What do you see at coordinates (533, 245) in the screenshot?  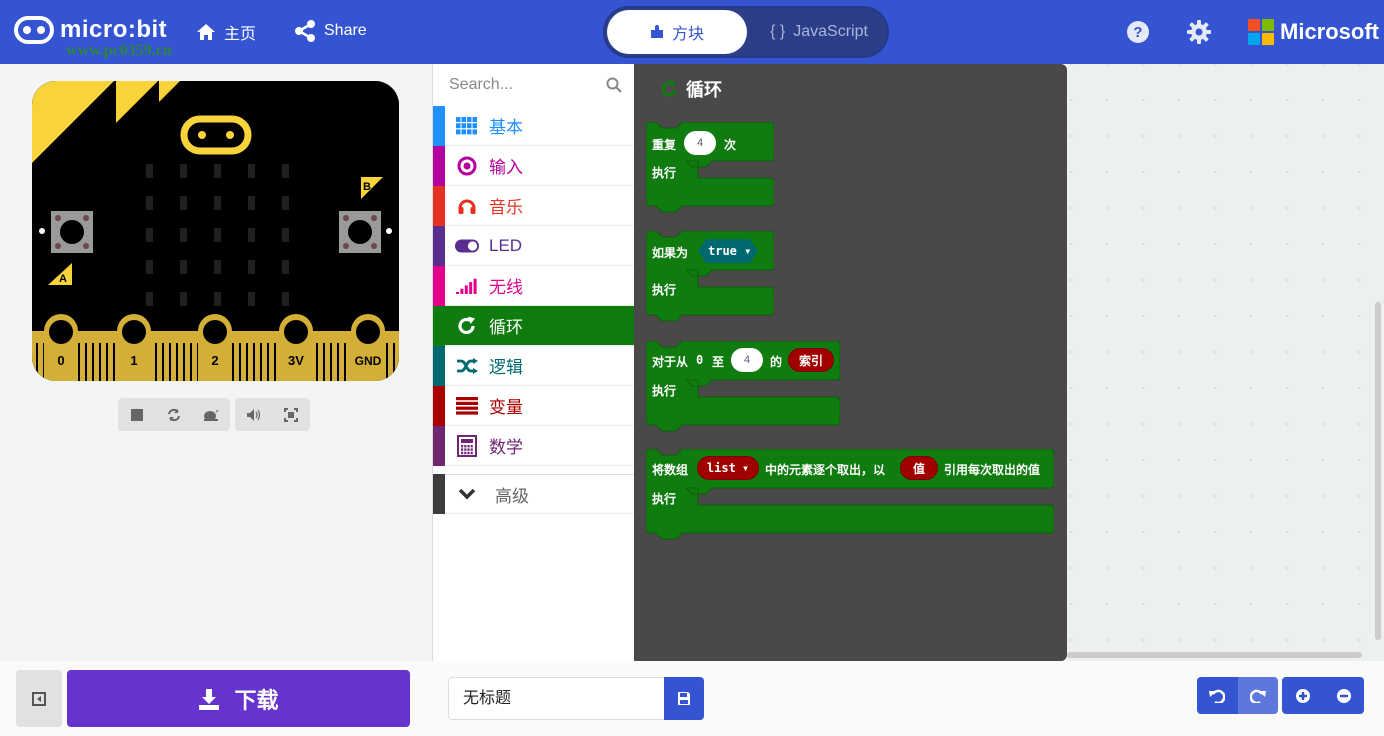 I see `toolbox-category: LED` at bounding box center [533, 245].